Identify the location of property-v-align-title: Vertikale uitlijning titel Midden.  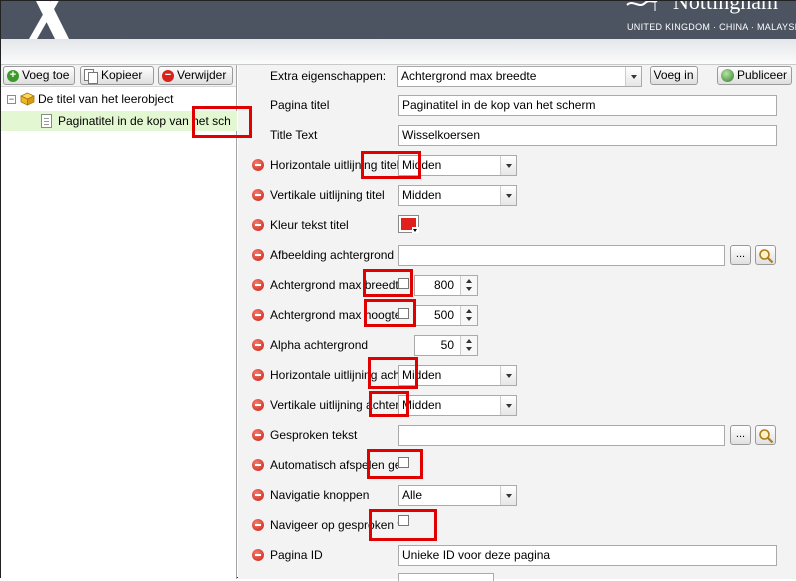
(517, 195).